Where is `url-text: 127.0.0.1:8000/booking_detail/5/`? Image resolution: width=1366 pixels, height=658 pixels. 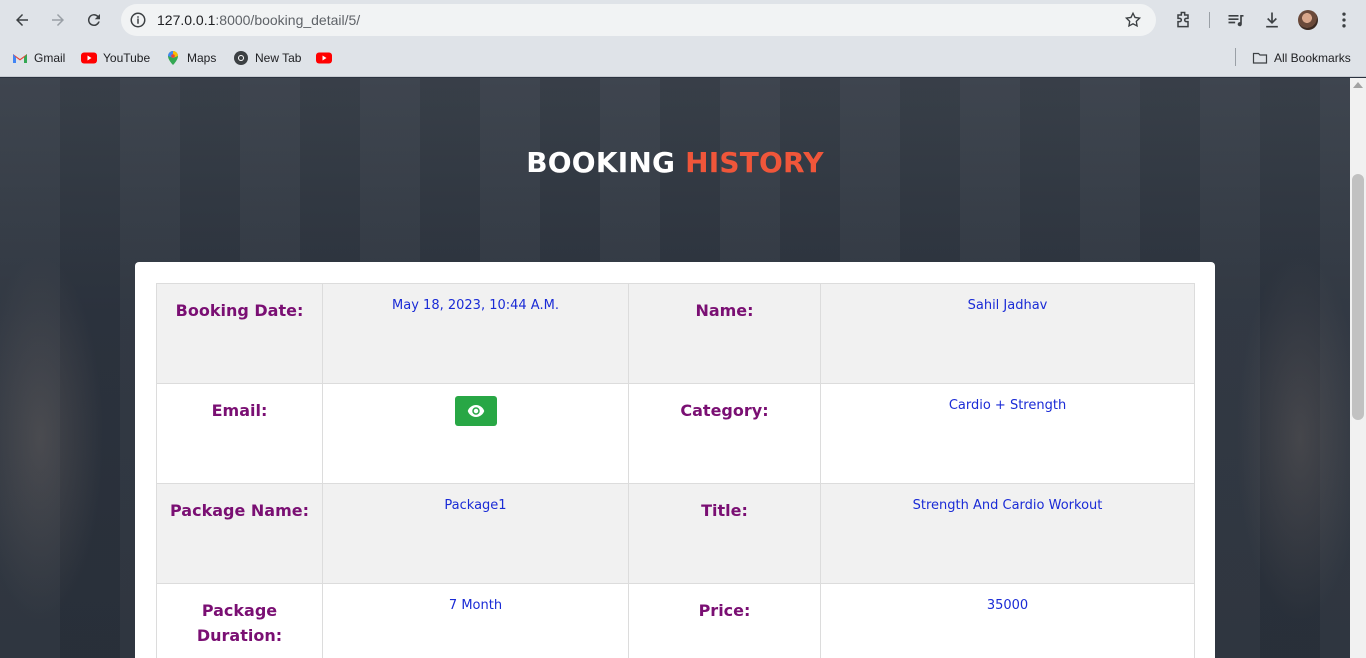 url-text: 127.0.0.1:8000/booking_detail/5/ is located at coordinates (258, 20).